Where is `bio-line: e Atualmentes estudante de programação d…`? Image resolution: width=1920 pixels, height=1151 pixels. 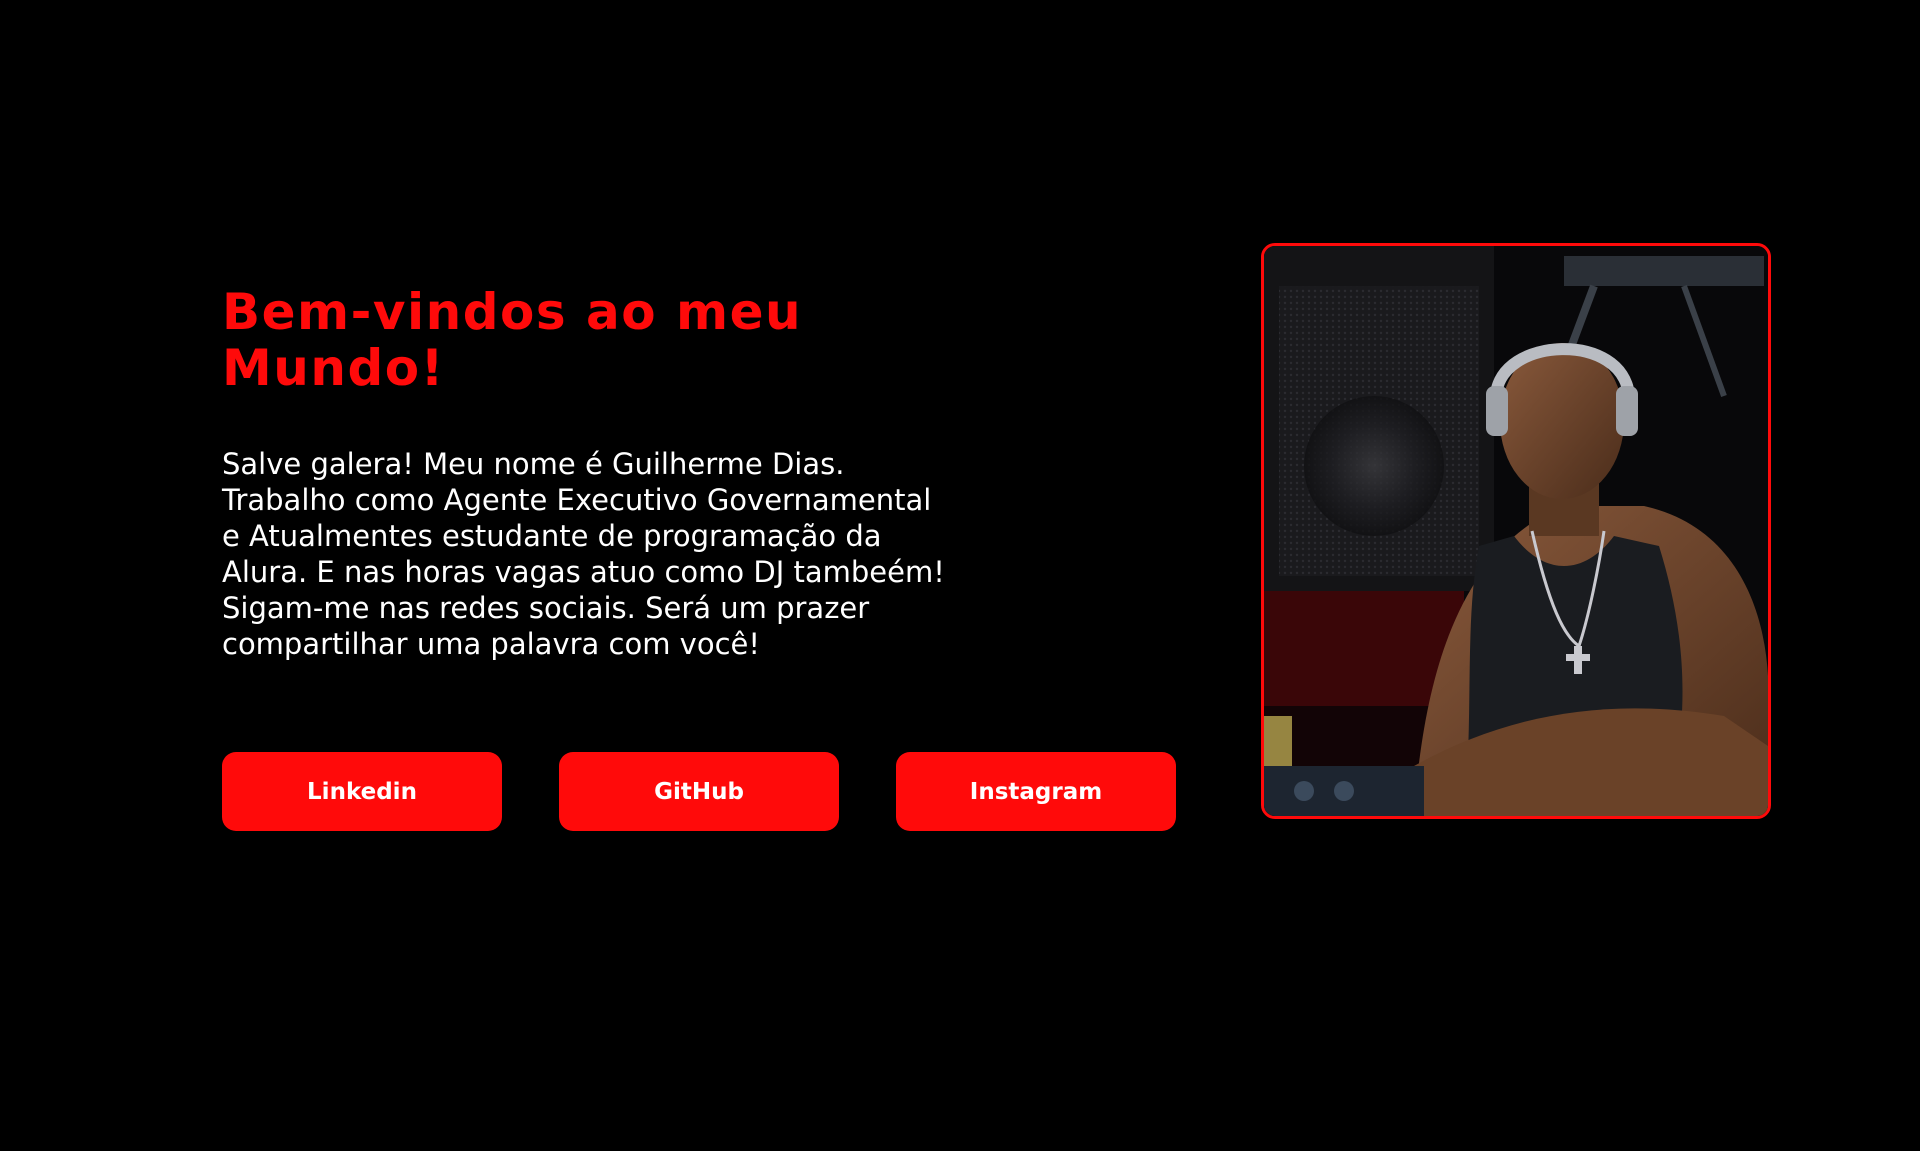
bio-line: e Atualmentes estudante de programação d… is located at coordinates (552, 536).